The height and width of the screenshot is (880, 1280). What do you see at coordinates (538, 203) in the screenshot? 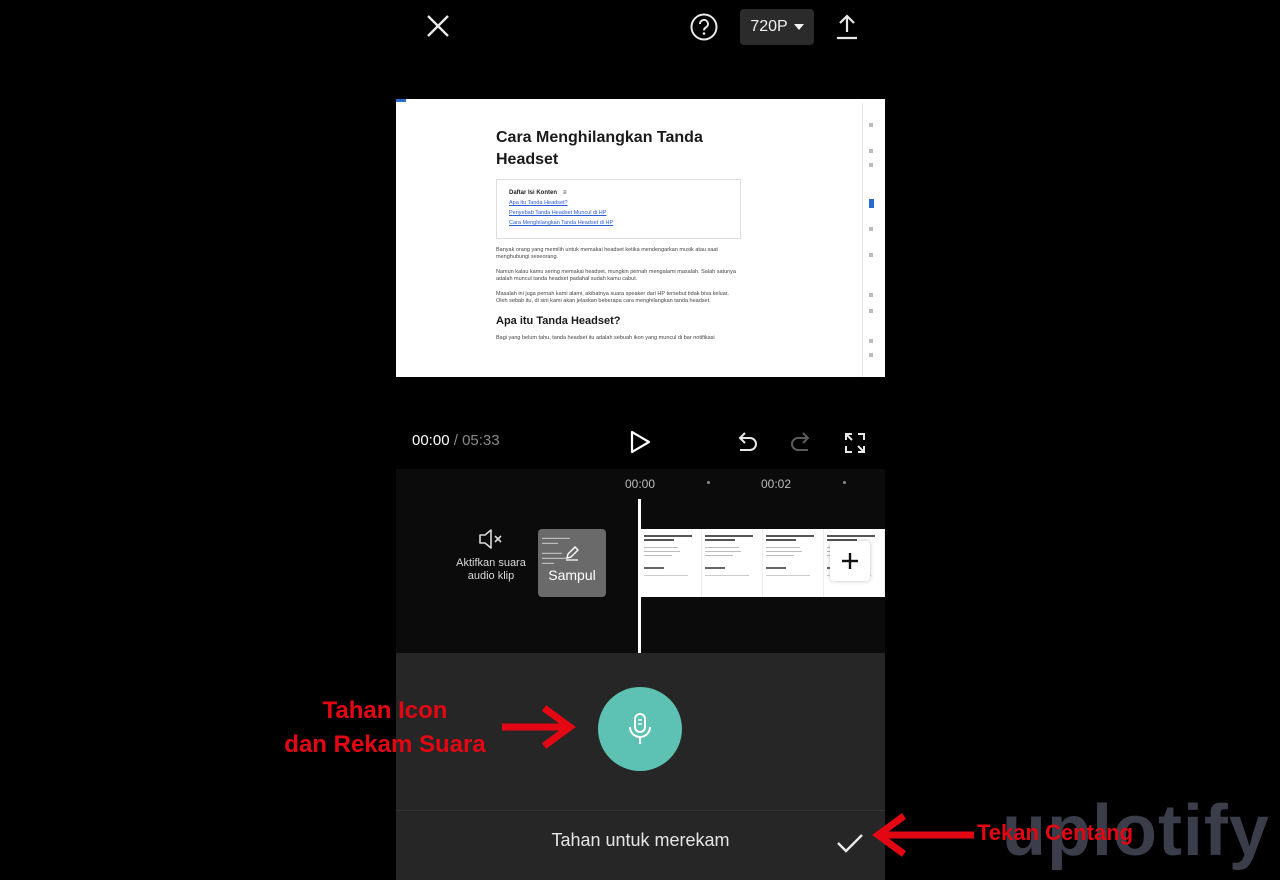
I see `toc-link: Apa itu Tanda Headset?` at bounding box center [538, 203].